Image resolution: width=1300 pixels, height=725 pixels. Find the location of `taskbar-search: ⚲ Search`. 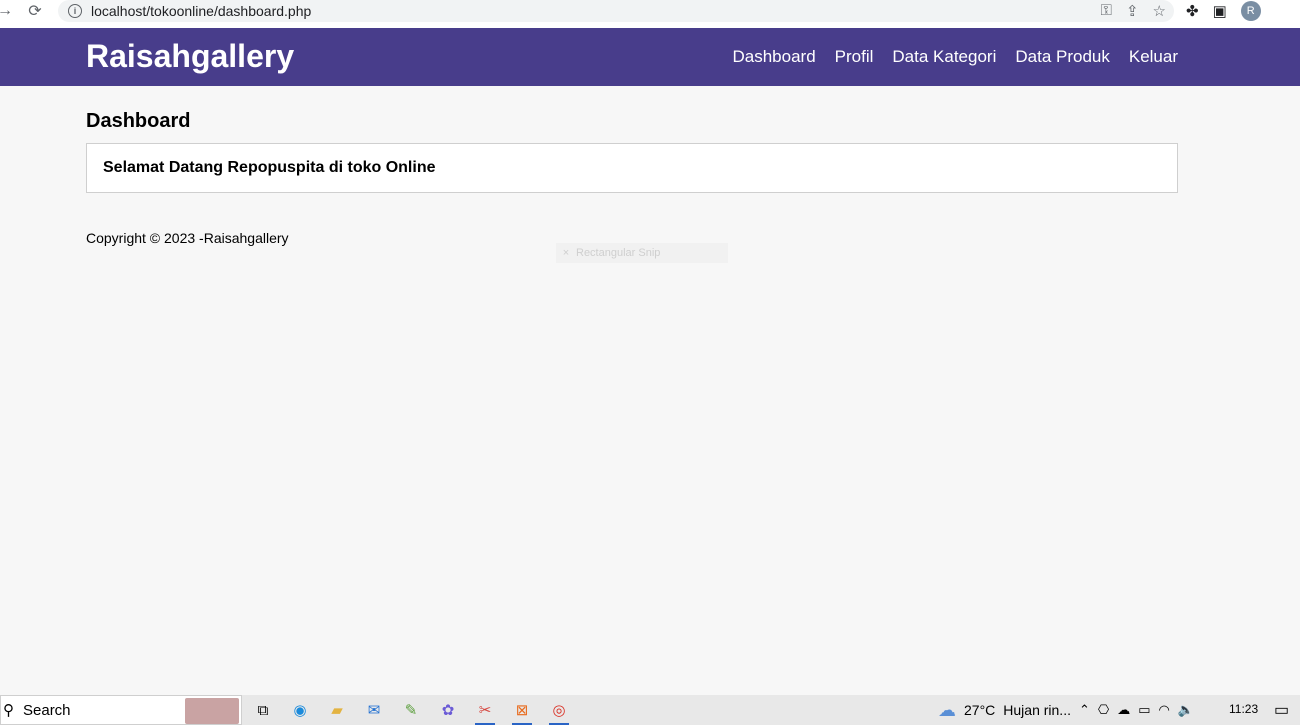

taskbar-search: ⚲ Search is located at coordinates (121, 710).